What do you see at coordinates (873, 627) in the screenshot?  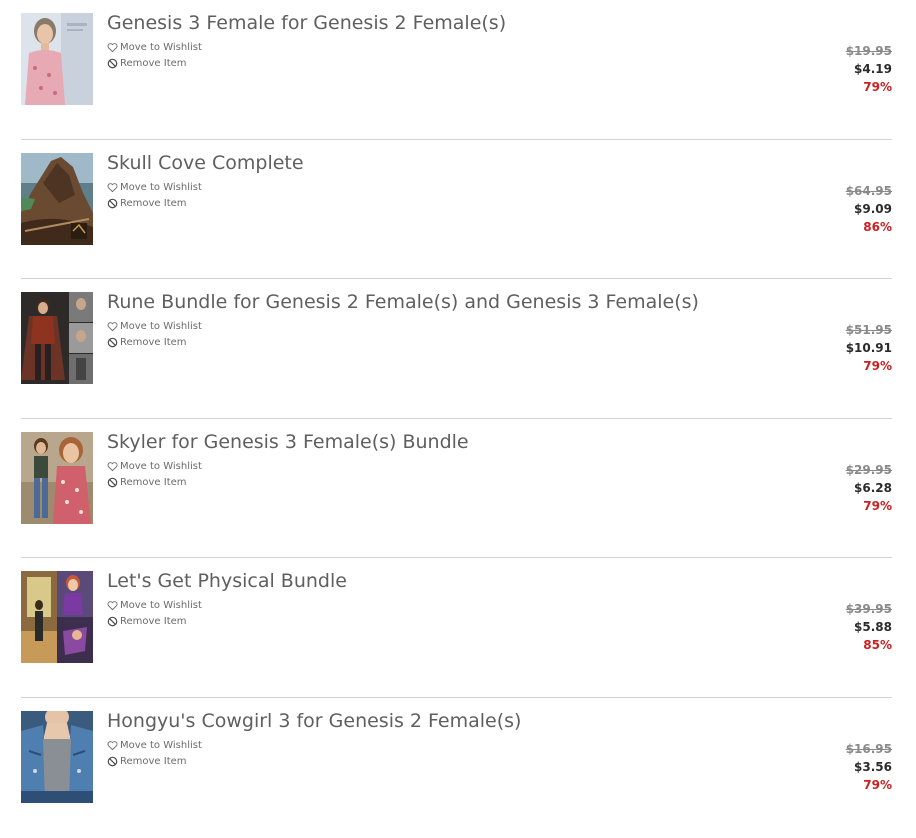 I see `sale-price: $5.88` at bounding box center [873, 627].